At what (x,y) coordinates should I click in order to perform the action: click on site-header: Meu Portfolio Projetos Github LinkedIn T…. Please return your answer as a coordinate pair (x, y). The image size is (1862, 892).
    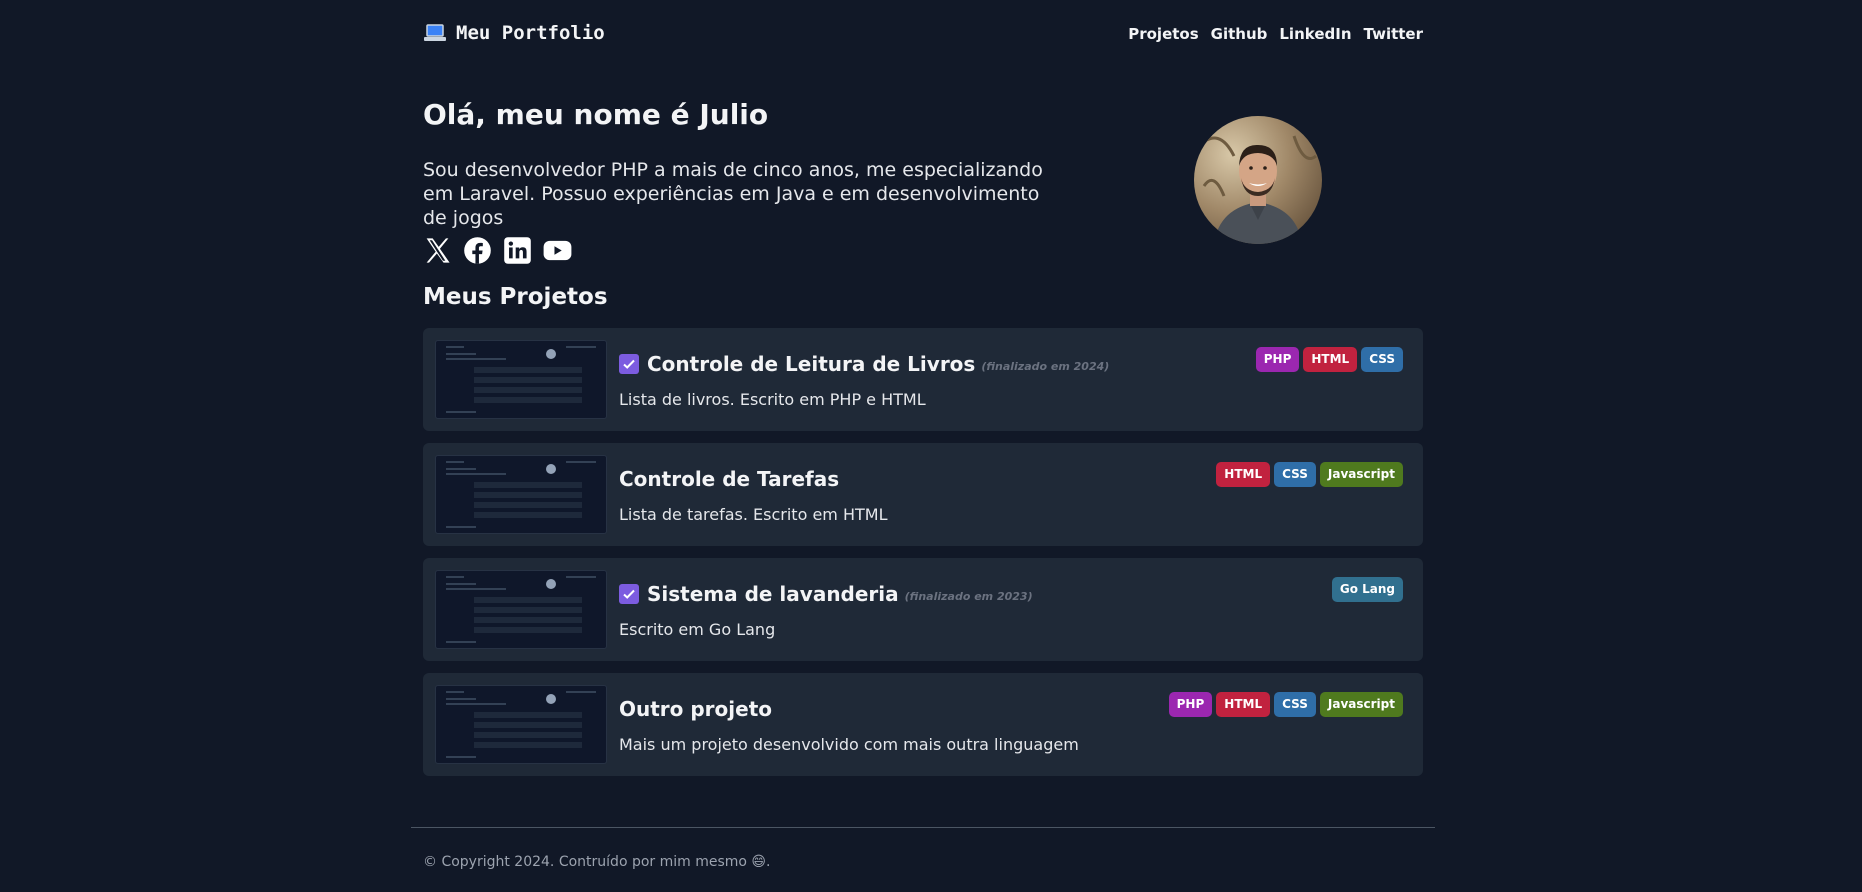
    Looking at the image, I should click on (923, 35).